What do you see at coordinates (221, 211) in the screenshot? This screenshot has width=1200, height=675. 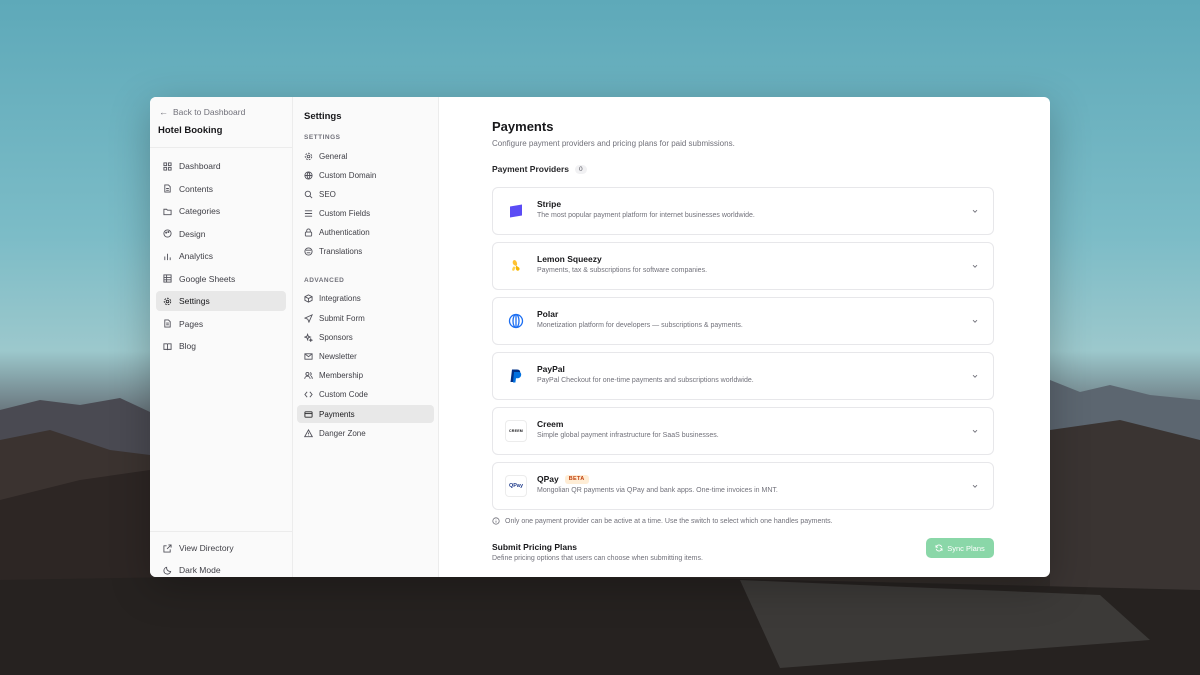 I see `sidebar-item-categories: Categories` at bounding box center [221, 211].